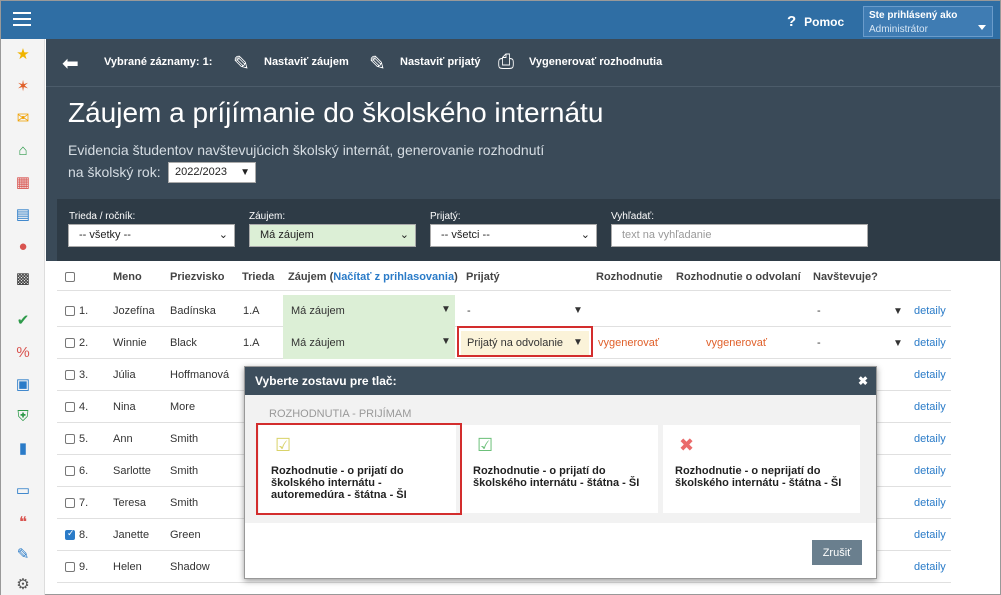 The width and height of the screenshot is (1001, 595). What do you see at coordinates (23, 585) in the screenshot?
I see `gear-icon: ⚙` at bounding box center [23, 585].